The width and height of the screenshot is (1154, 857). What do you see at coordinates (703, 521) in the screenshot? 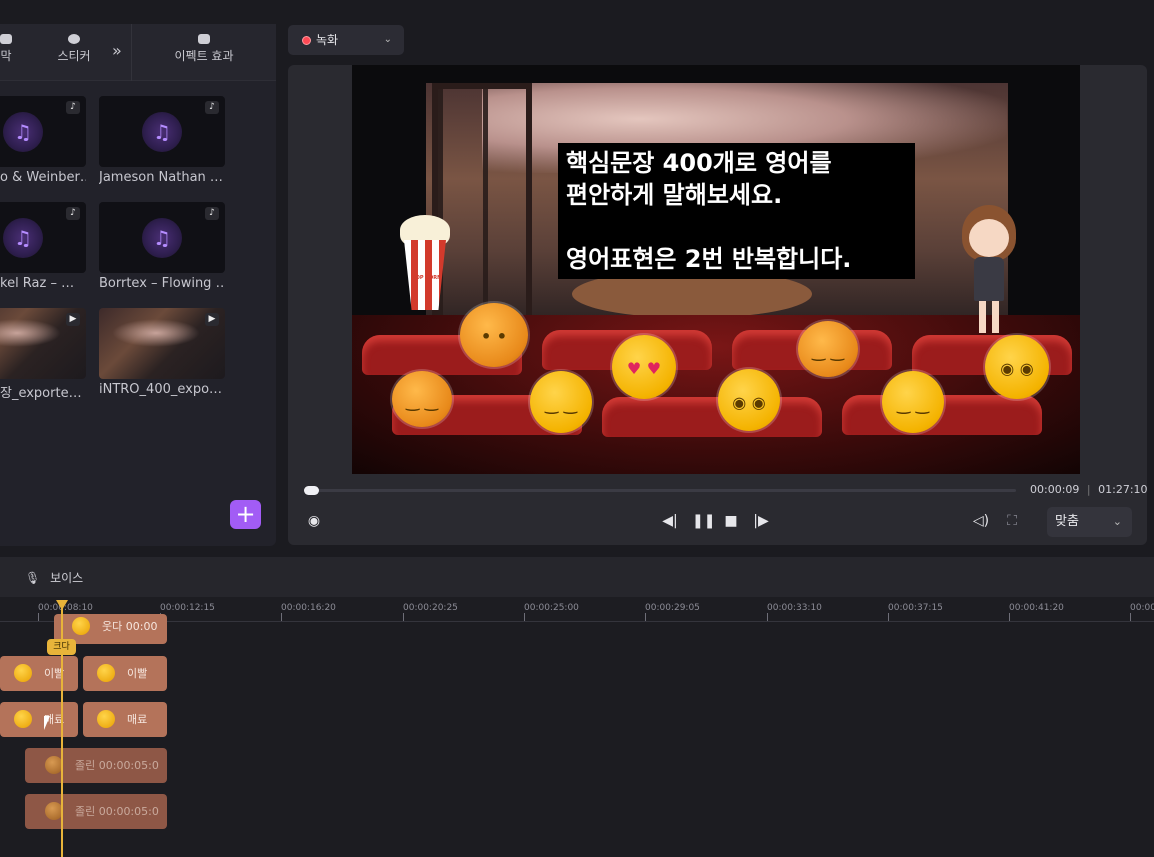
I see `pause-icon: ❚❚` at bounding box center [703, 521].